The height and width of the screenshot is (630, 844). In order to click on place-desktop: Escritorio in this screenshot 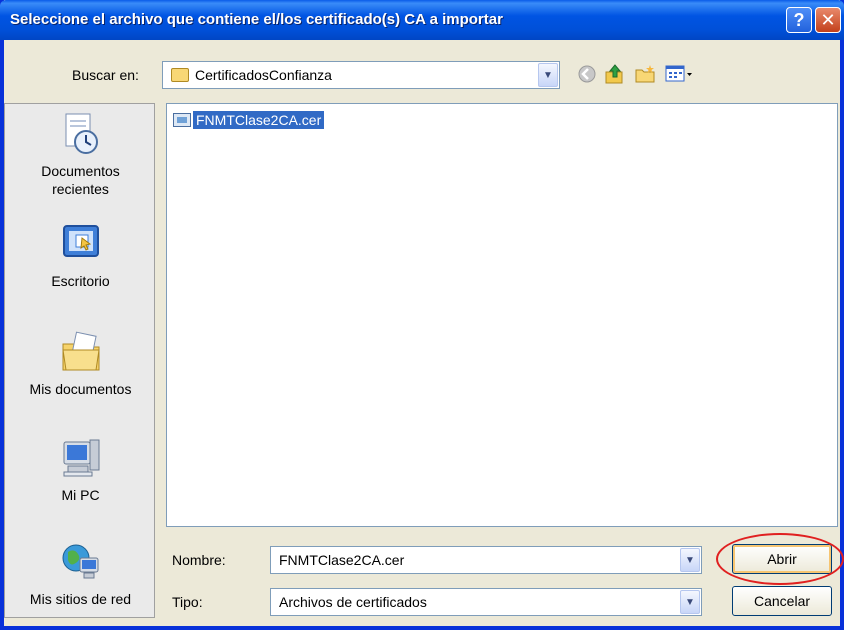, I will do `click(80, 256)`.